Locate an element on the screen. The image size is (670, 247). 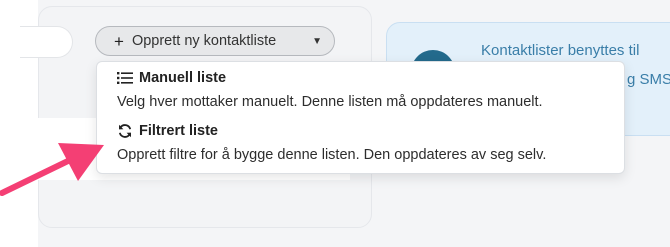
annotation-arrow-icon is located at coordinates (52, 169).